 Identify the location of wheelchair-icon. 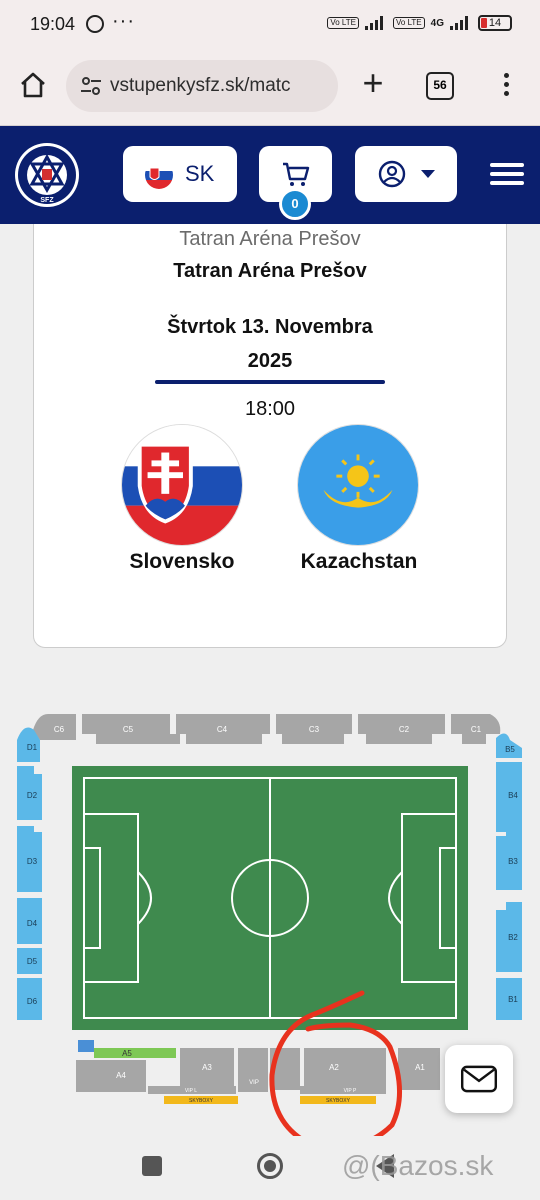
(86, 1046).